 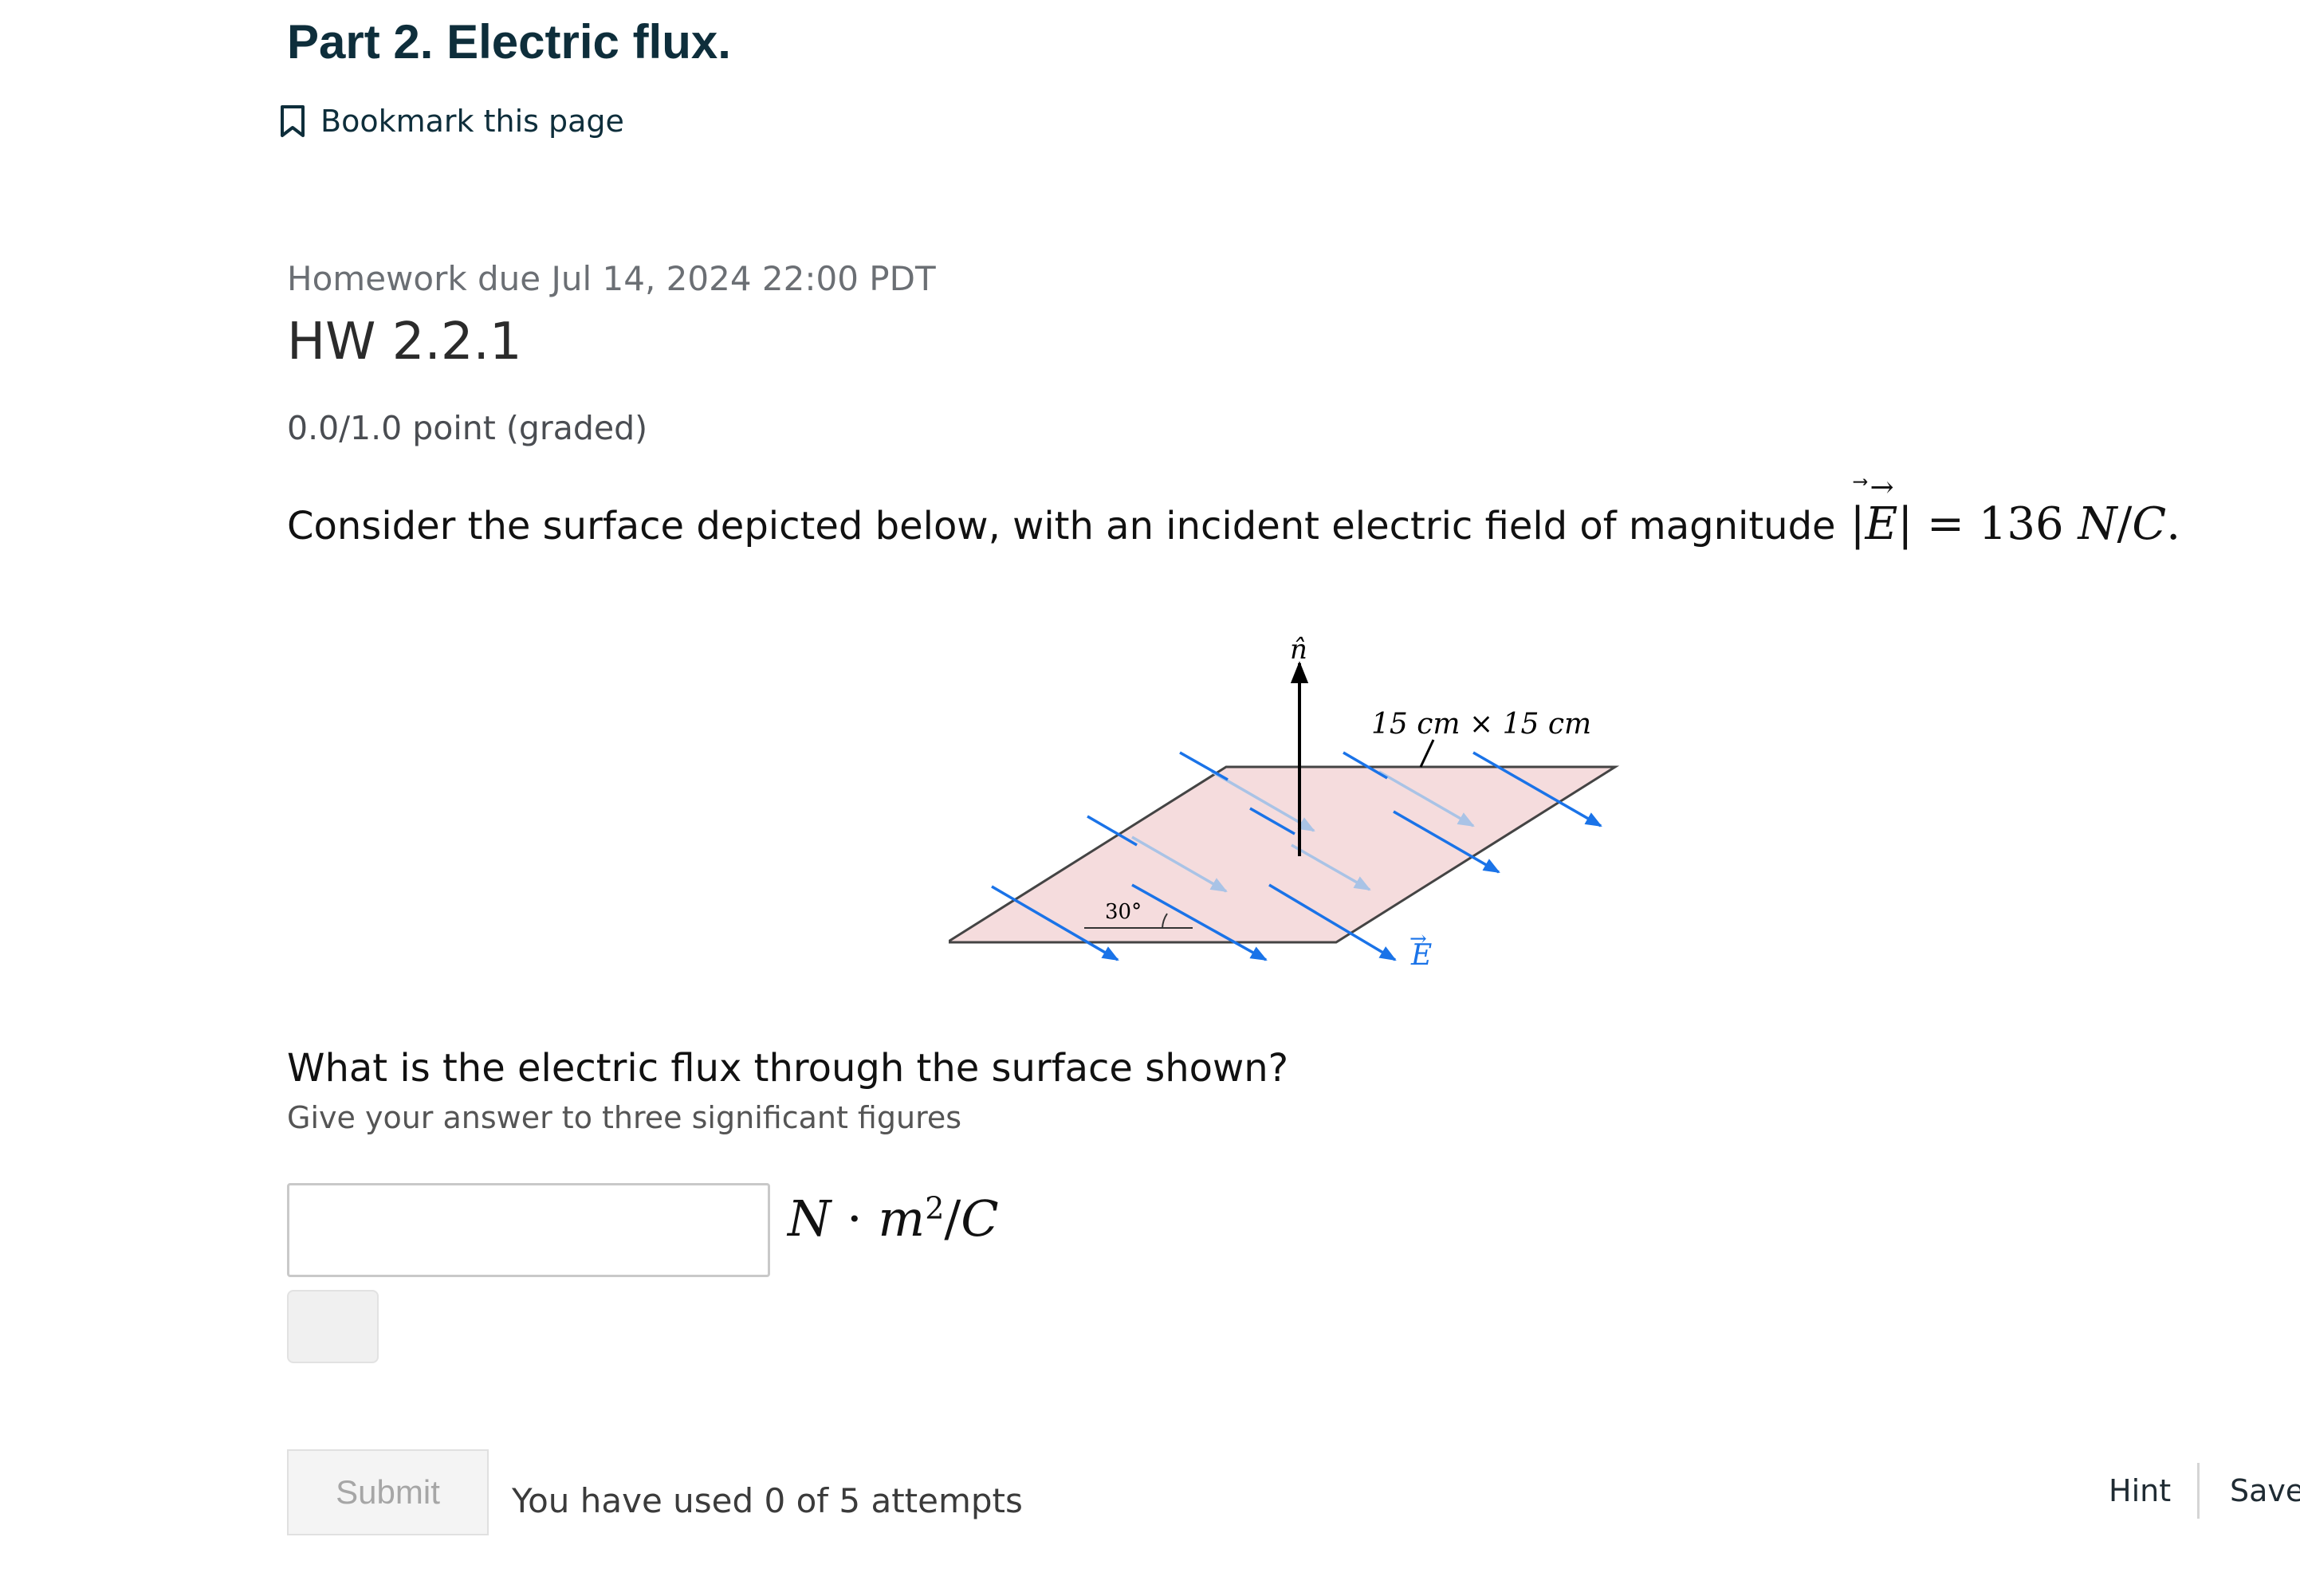 What do you see at coordinates (528, 1230) in the screenshot?
I see `answer-input` at bounding box center [528, 1230].